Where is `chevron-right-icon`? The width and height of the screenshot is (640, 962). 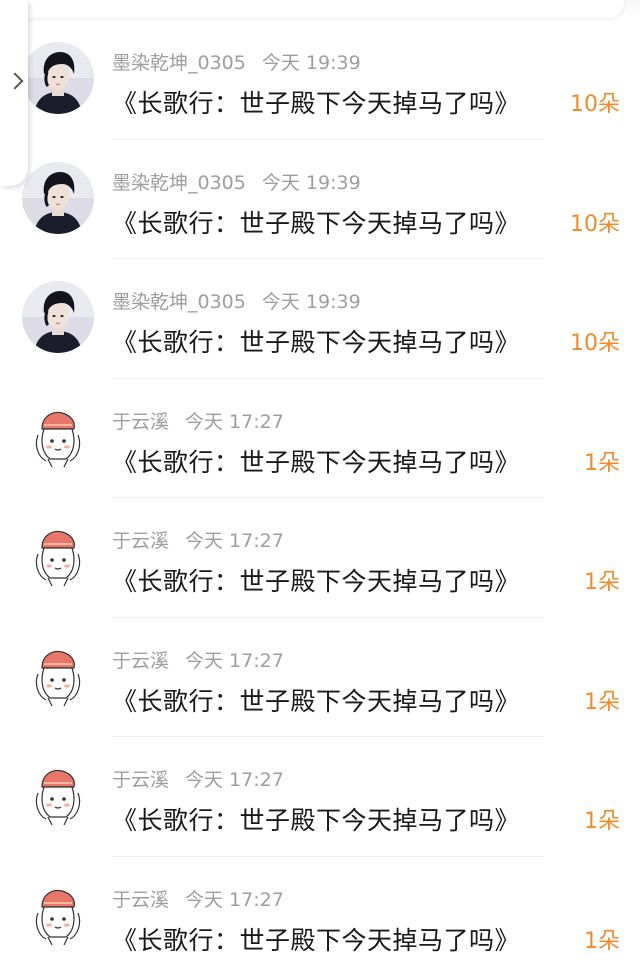 chevron-right-icon is located at coordinates (15, 81).